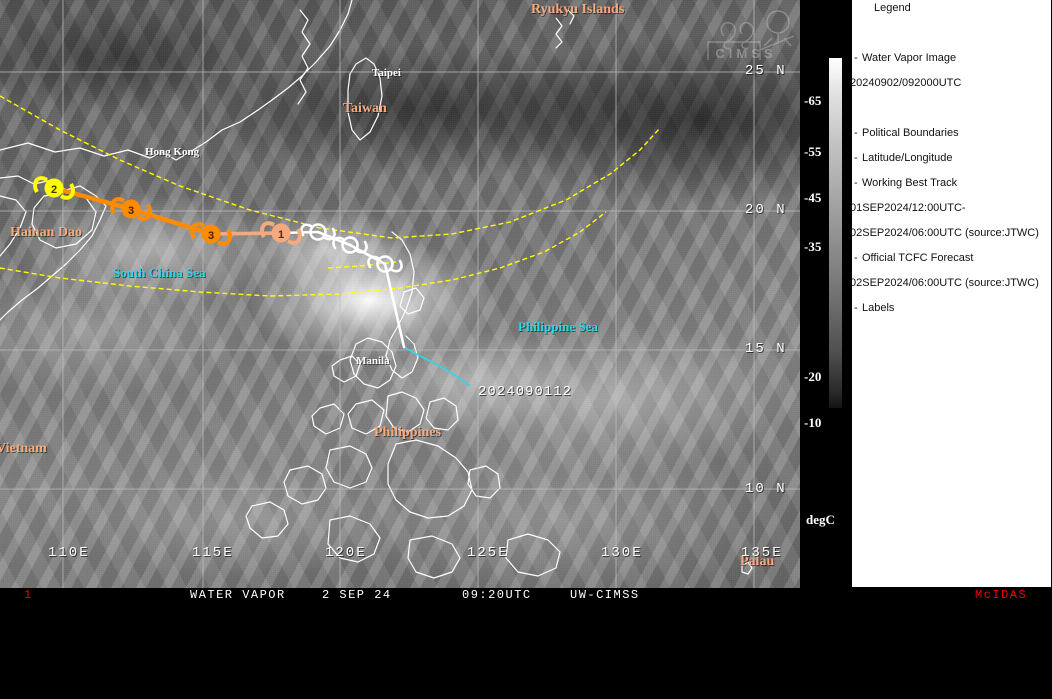  I want to click on legend-title: Legend, so click(892, 8).